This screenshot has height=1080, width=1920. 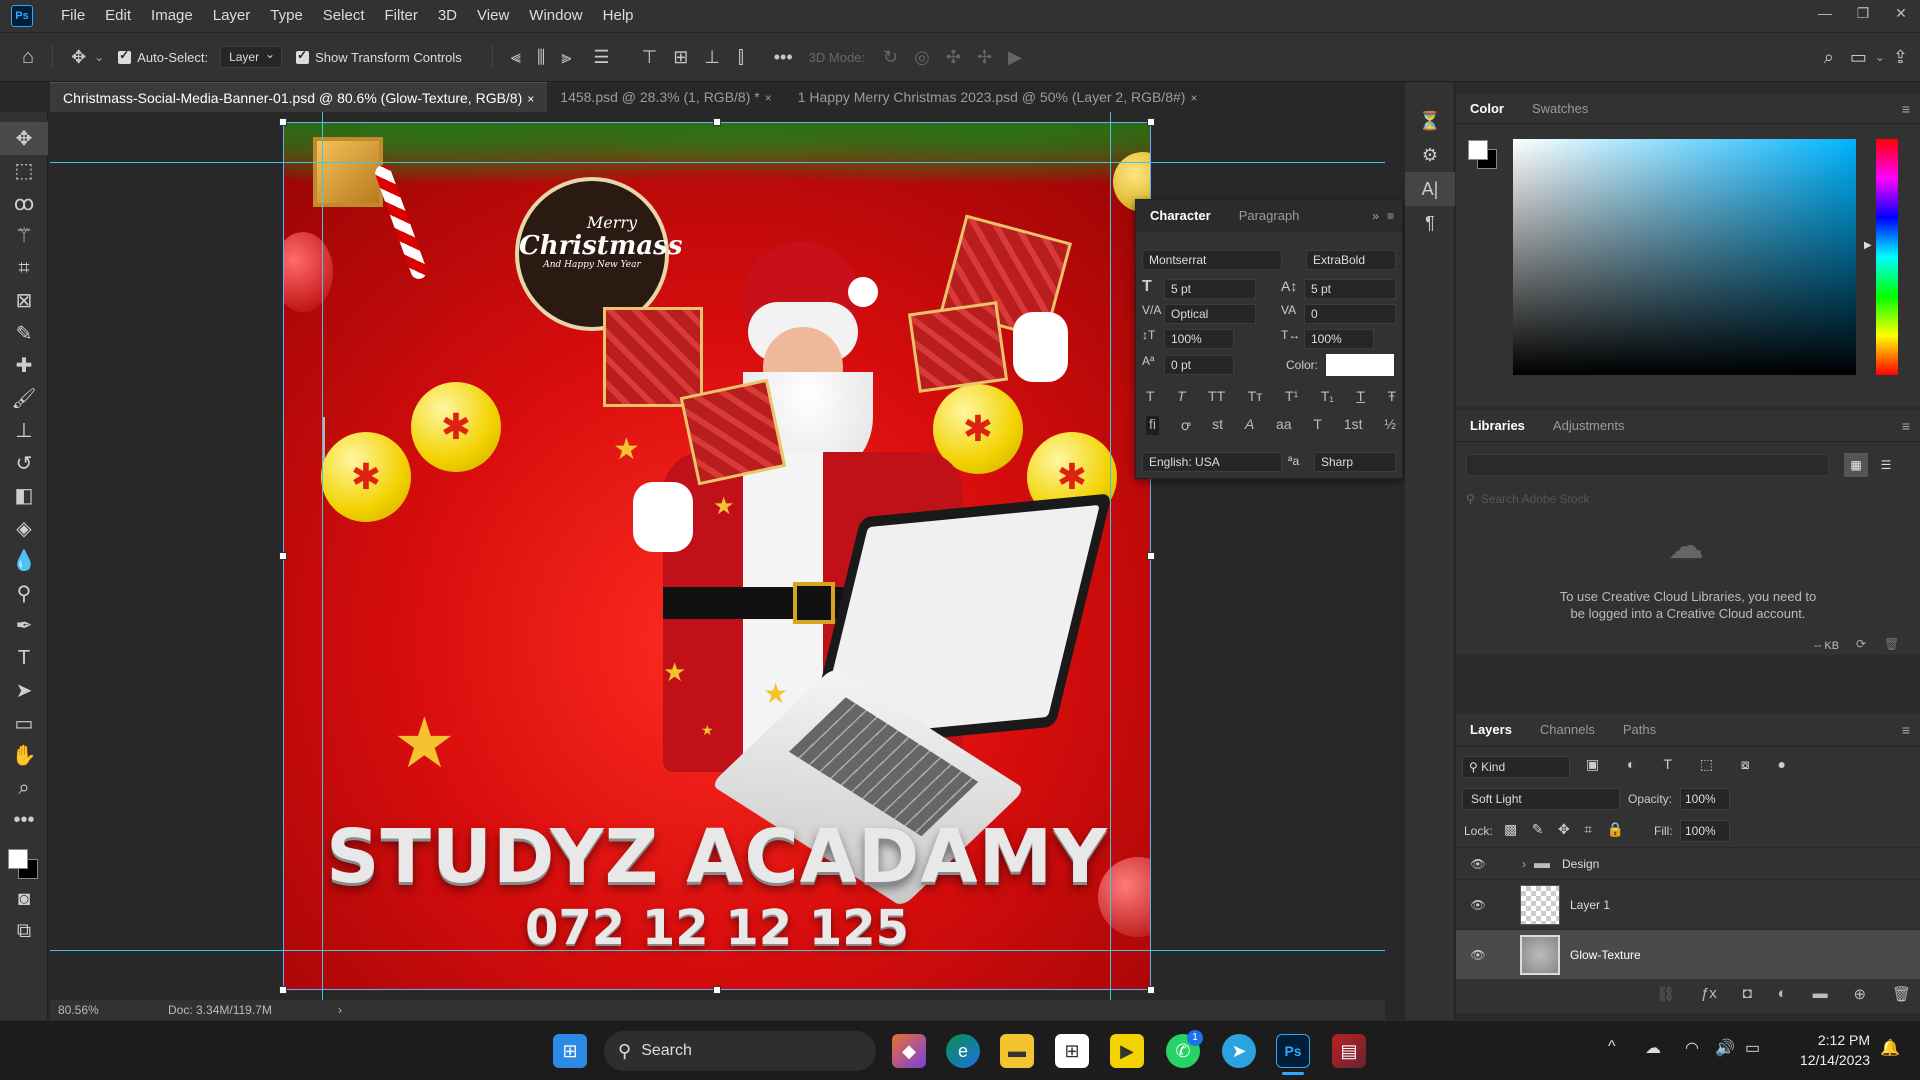 I want to click on grid-view-icon: ▦, so click(x=1856, y=465).